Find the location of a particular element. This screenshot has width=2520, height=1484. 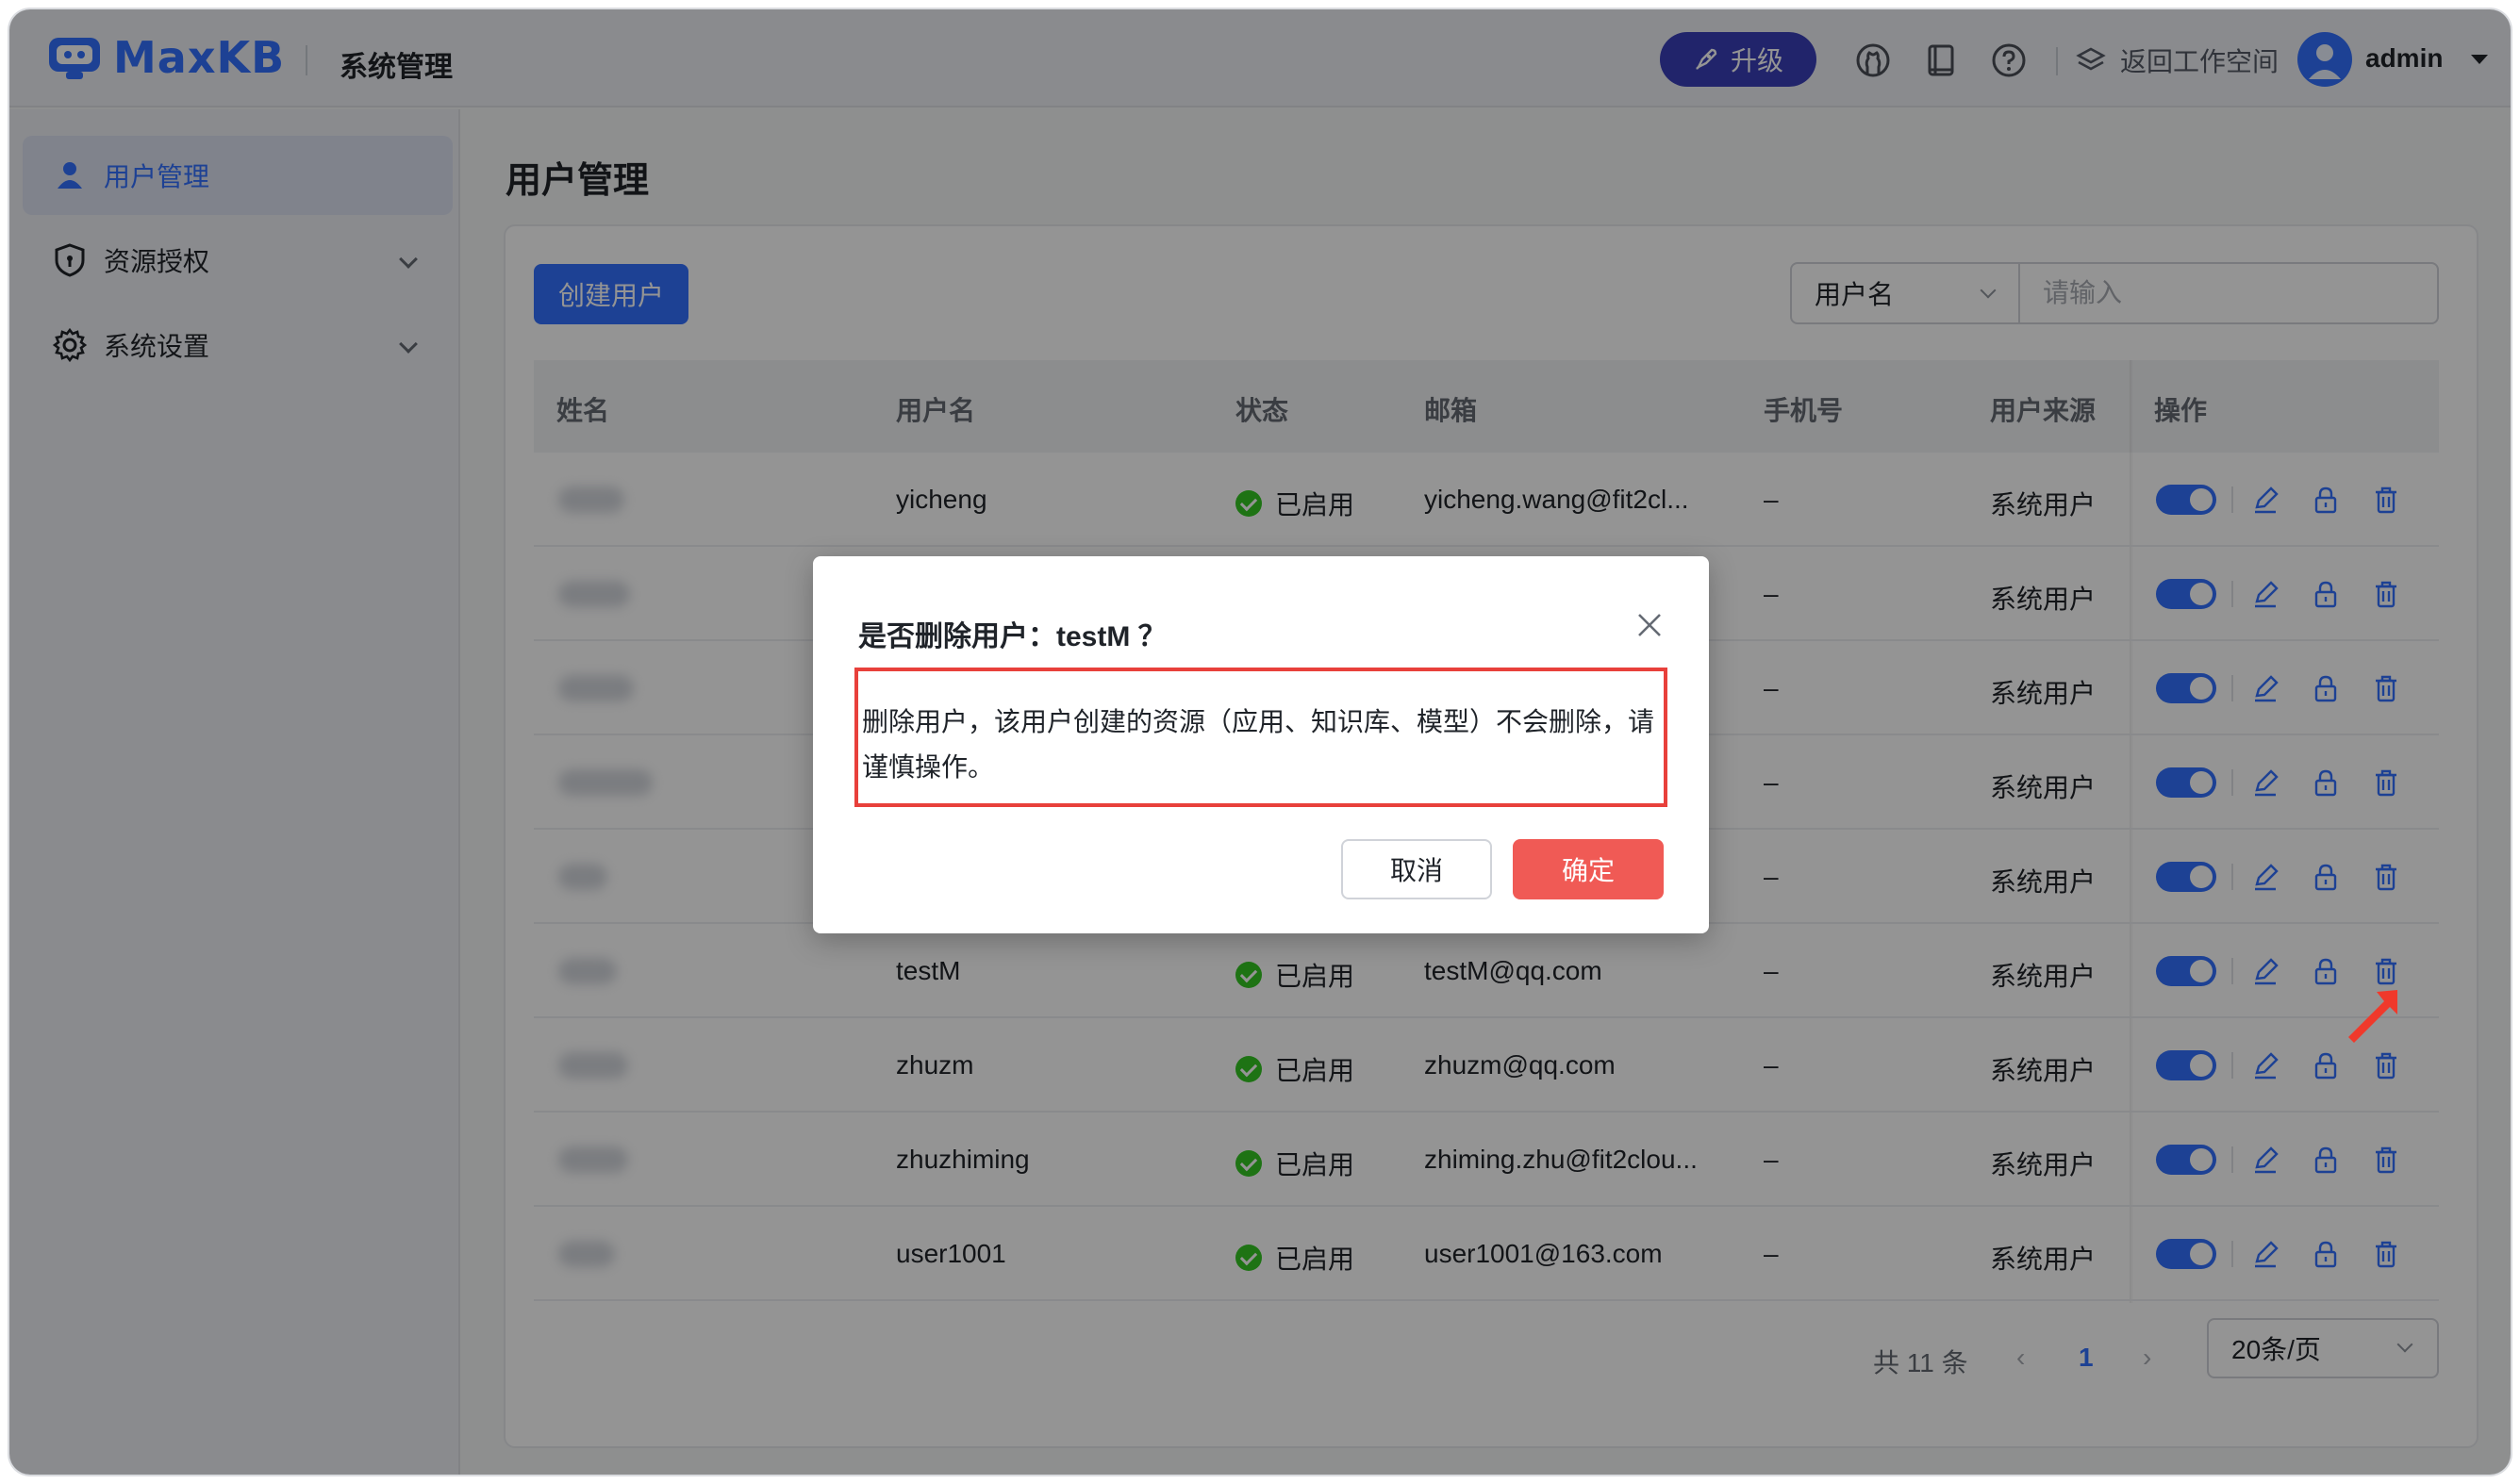

dialog-title: 是否删除用户：testM ？ is located at coordinates (1013, 636).